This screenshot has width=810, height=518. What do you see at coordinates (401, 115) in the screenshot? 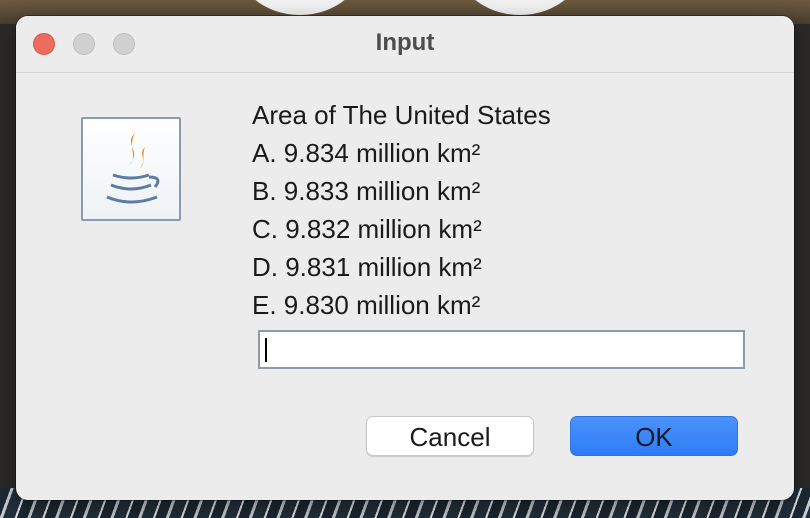
I see `question-label: Area of The United States` at bounding box center [401, 115].